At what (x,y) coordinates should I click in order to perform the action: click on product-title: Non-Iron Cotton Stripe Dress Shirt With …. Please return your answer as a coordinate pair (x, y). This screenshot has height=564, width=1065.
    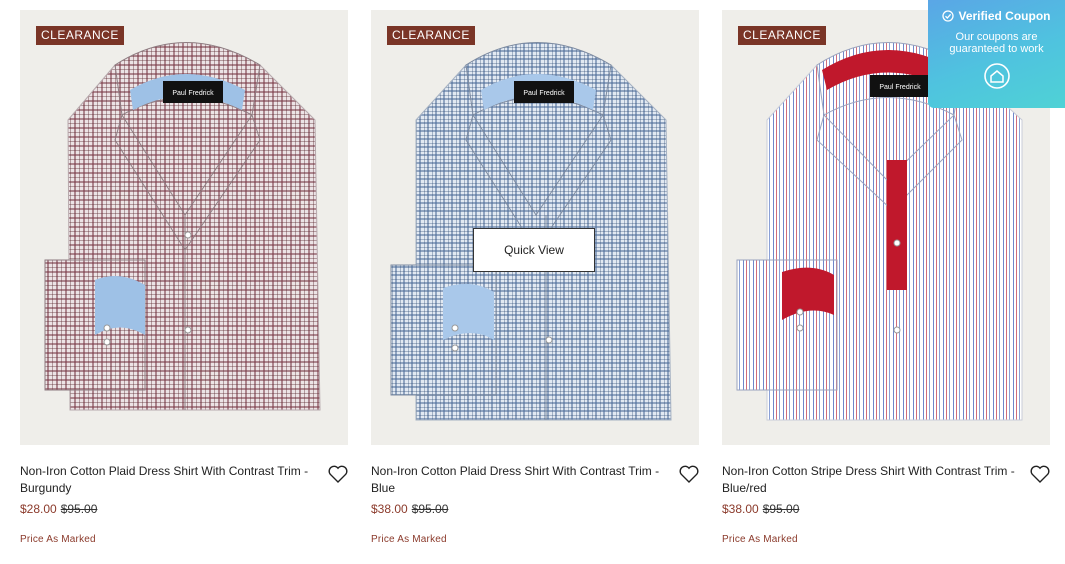
    Looking at the image, I should click on (872, 480).